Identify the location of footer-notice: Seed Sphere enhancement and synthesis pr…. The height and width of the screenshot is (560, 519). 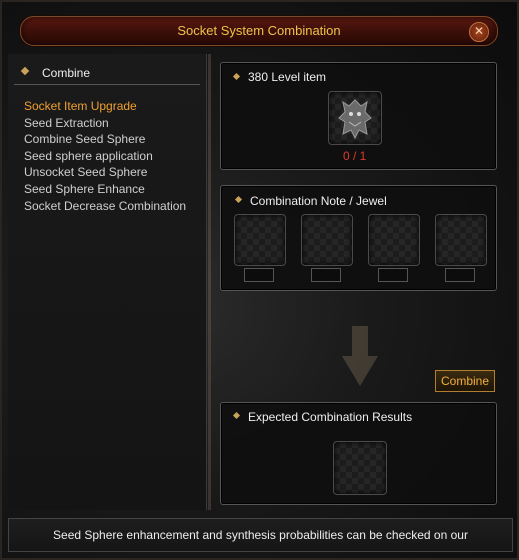
(260, 535).